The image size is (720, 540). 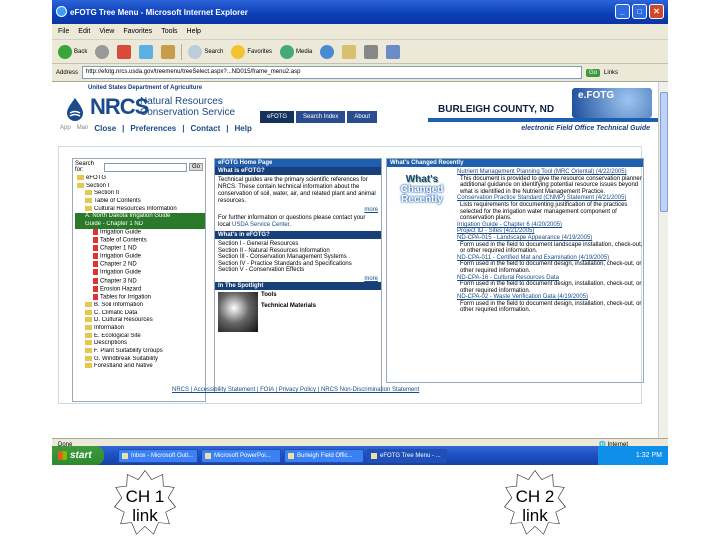 I want to click on callout-ch2-link: CH 2 link, so click(x=535, y=503).